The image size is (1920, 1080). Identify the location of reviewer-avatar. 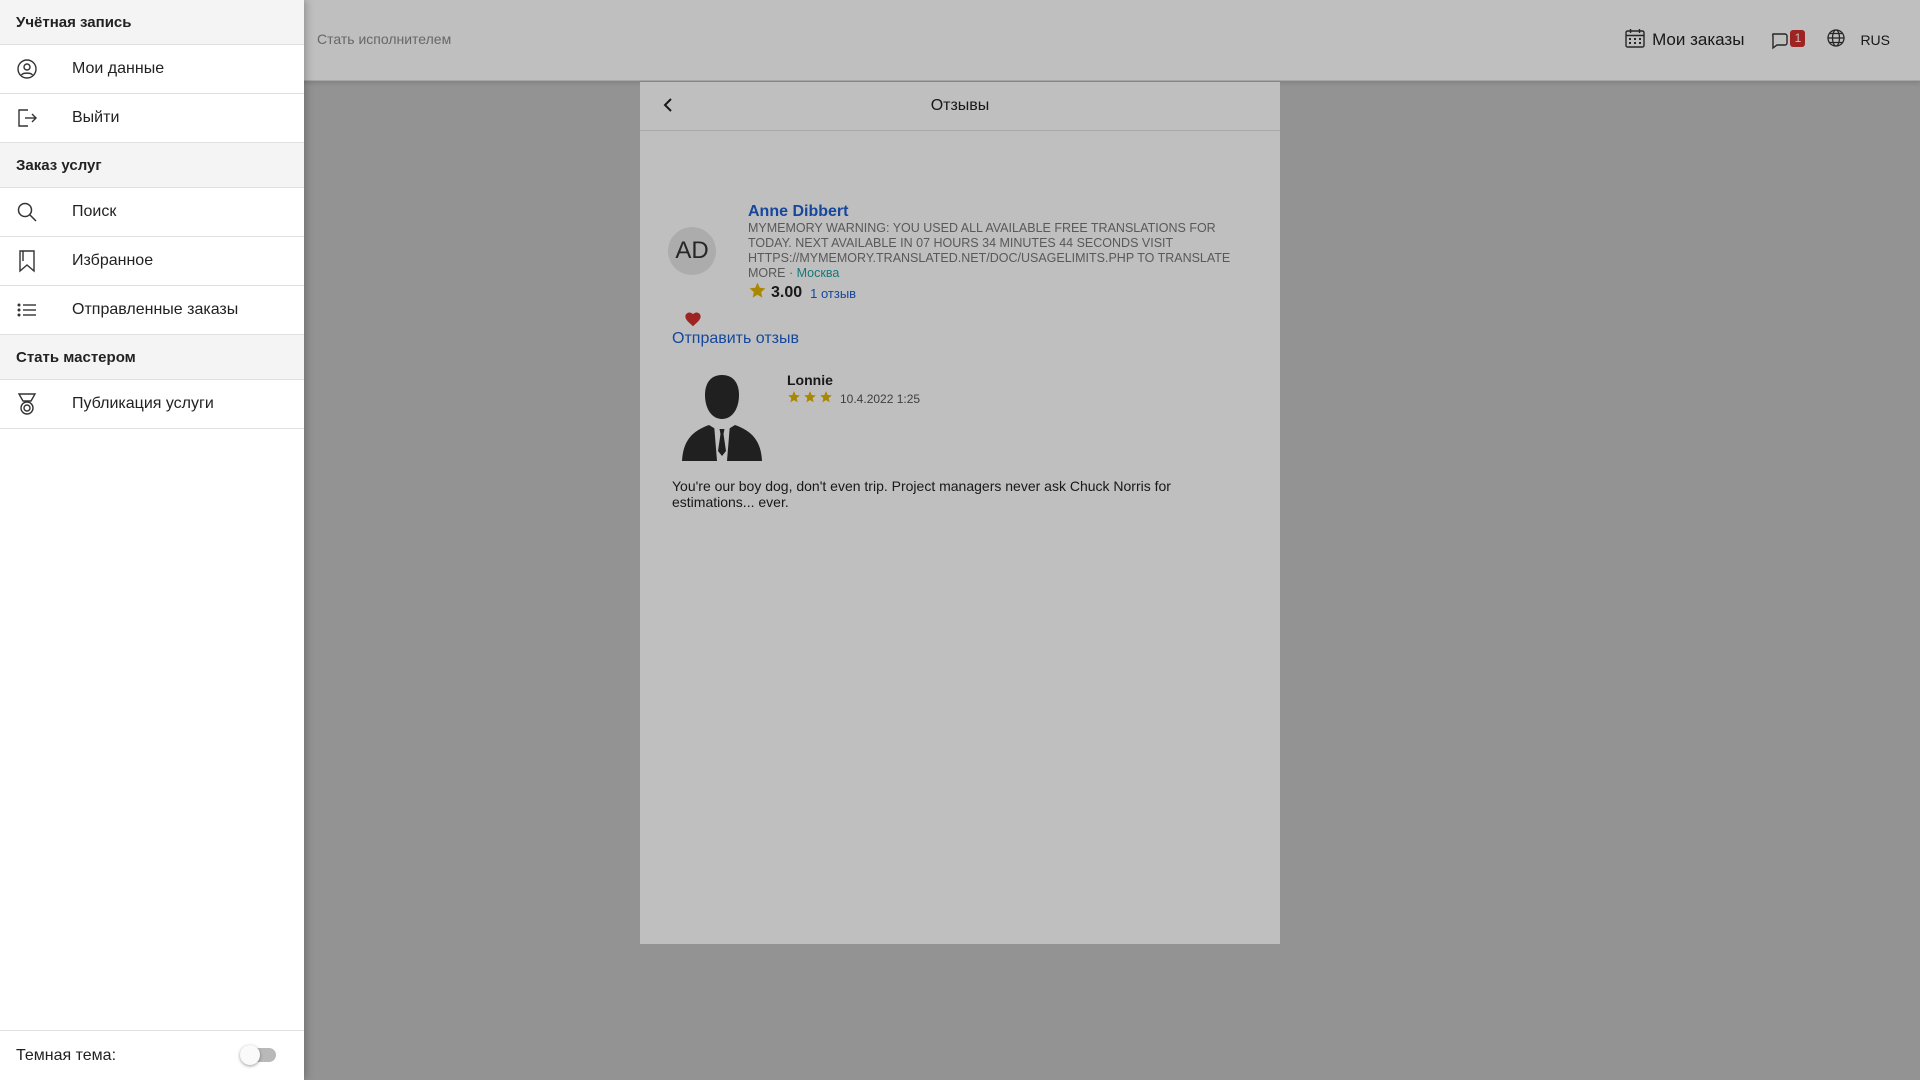
(722, 417).